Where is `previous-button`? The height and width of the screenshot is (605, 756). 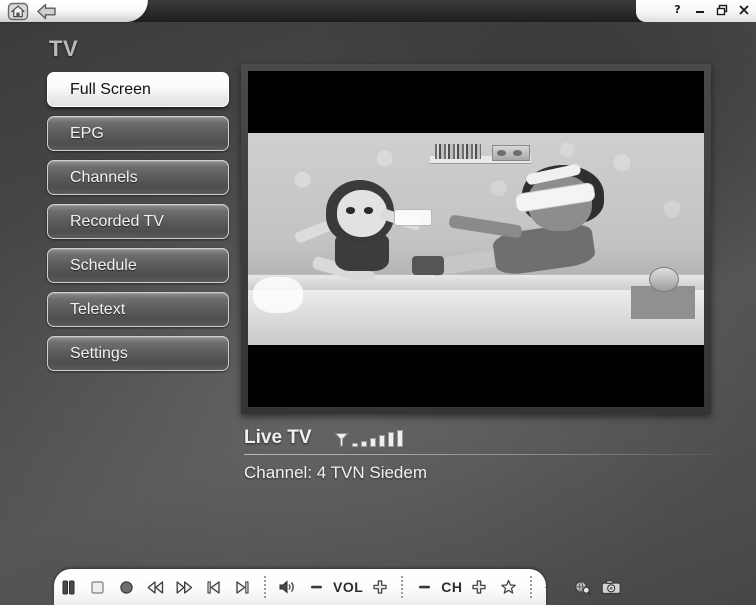
previous-button is located at coordinates (213, 587).